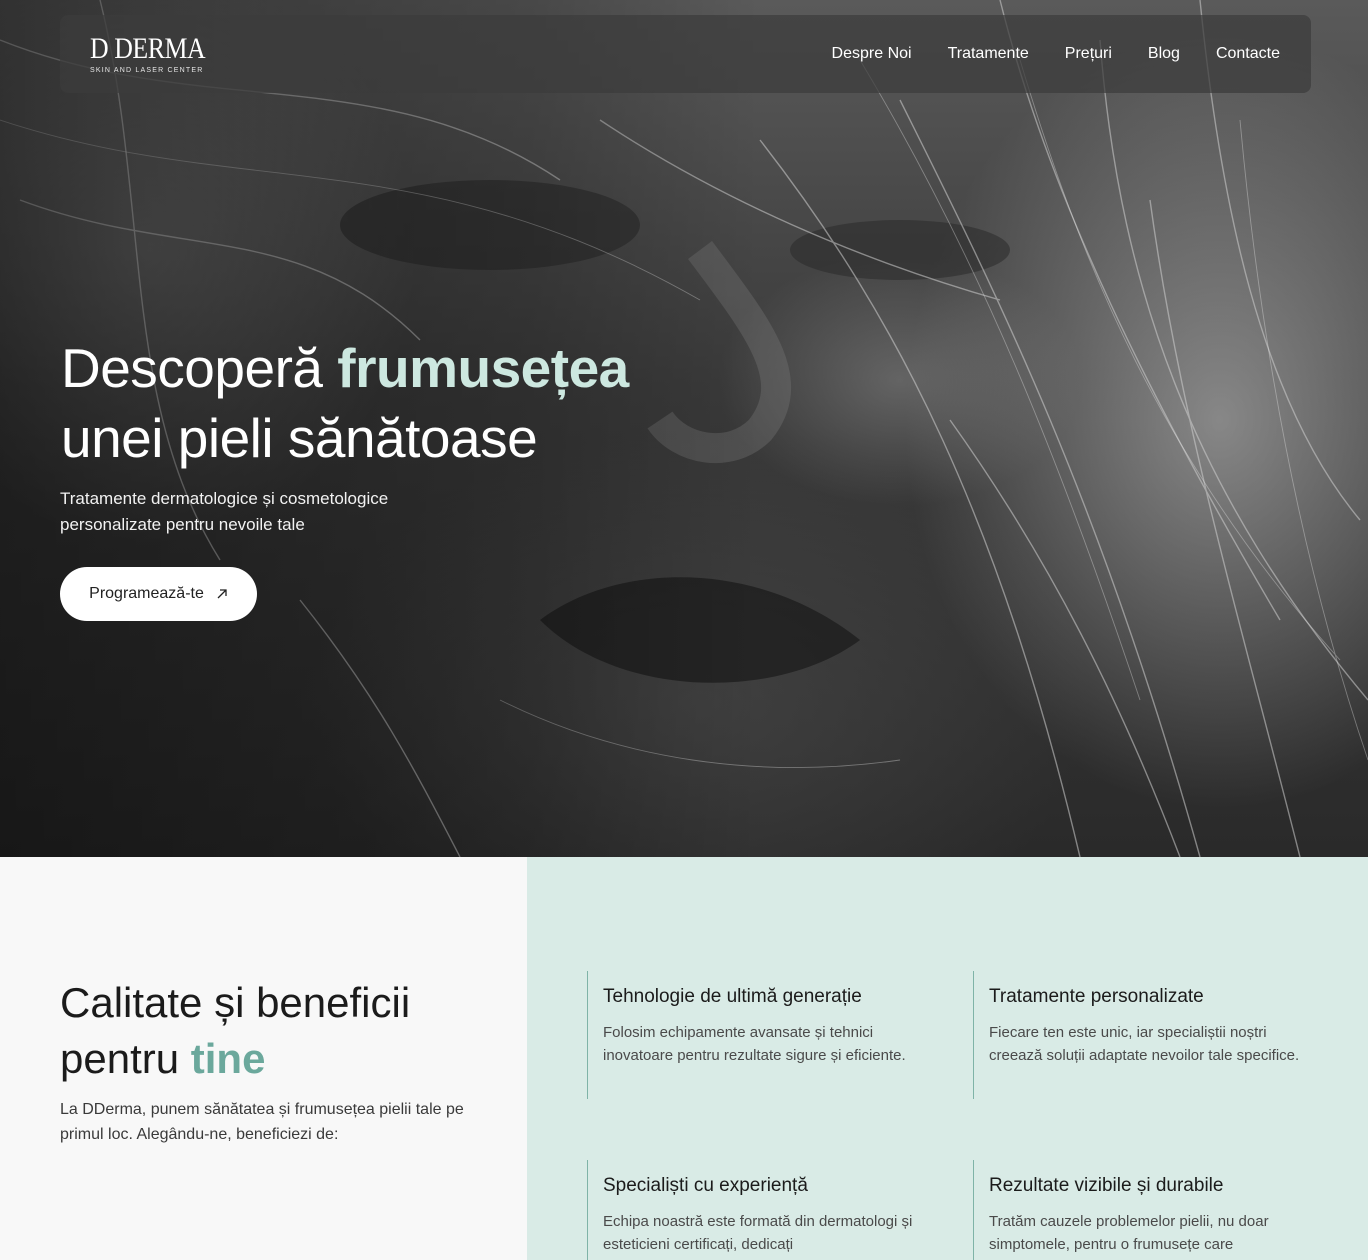 The height and width of the screenshot is (1260, 1368). Describe the element at coordinates (1106, 1185) in the screenshot. I see `benefit-card-title: Rezultate vizibile și durabile` at that location.